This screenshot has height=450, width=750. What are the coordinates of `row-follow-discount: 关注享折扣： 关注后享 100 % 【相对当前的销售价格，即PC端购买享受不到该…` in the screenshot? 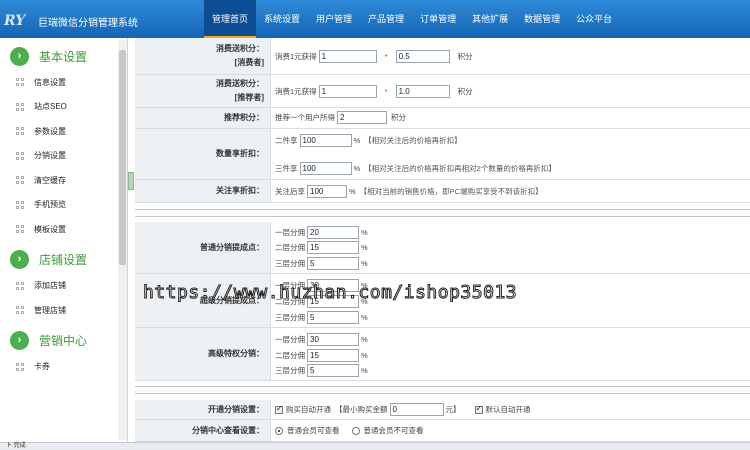 It's located at (442, 191).